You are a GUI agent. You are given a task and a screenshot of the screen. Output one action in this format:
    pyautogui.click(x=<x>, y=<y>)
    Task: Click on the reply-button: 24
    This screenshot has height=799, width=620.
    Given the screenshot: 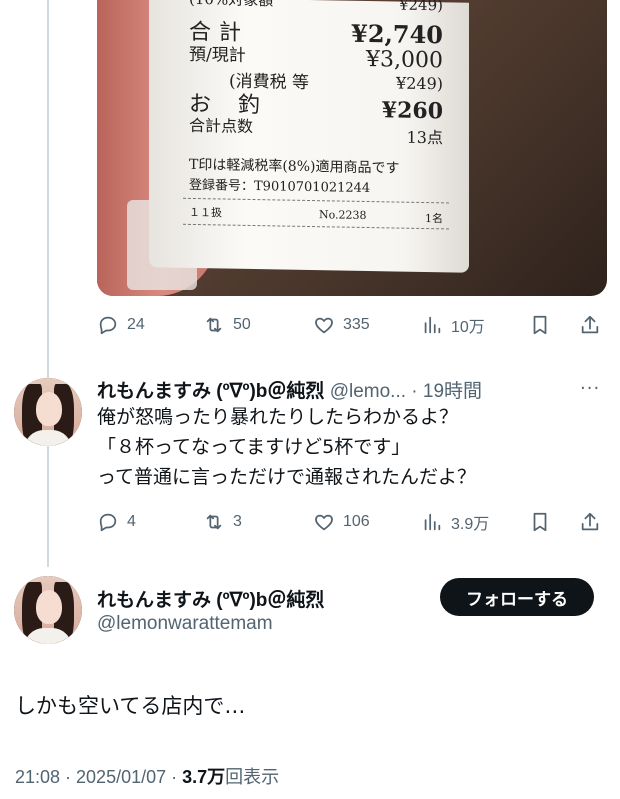 What is the action you would take?
    pyautogui.click(x=121, y=325)
    